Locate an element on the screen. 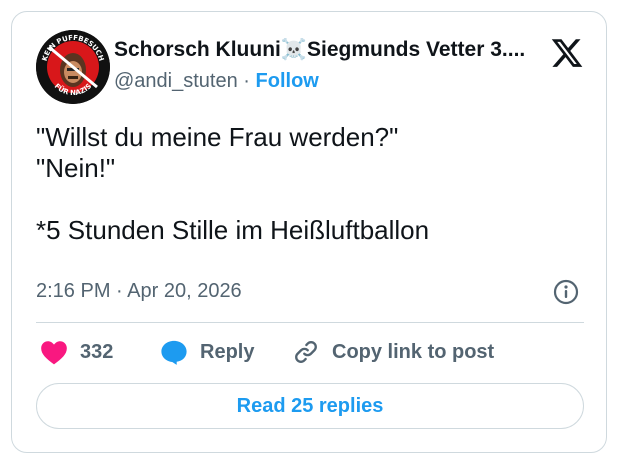 The width and height of the screenshot is (620, 466). follow-button: Follow is located at coordinates (287, 81).